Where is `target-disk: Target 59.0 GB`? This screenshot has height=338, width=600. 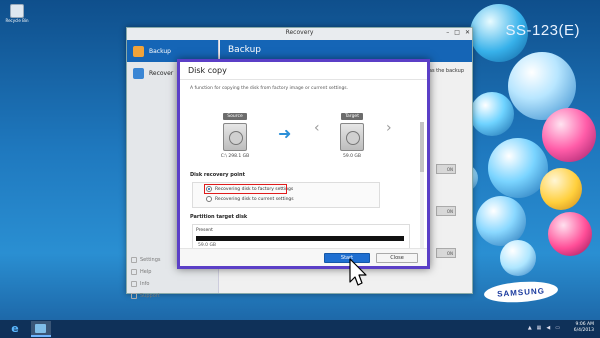
target-disk: Target 59.0 GB is located at coordinates (352, 130).